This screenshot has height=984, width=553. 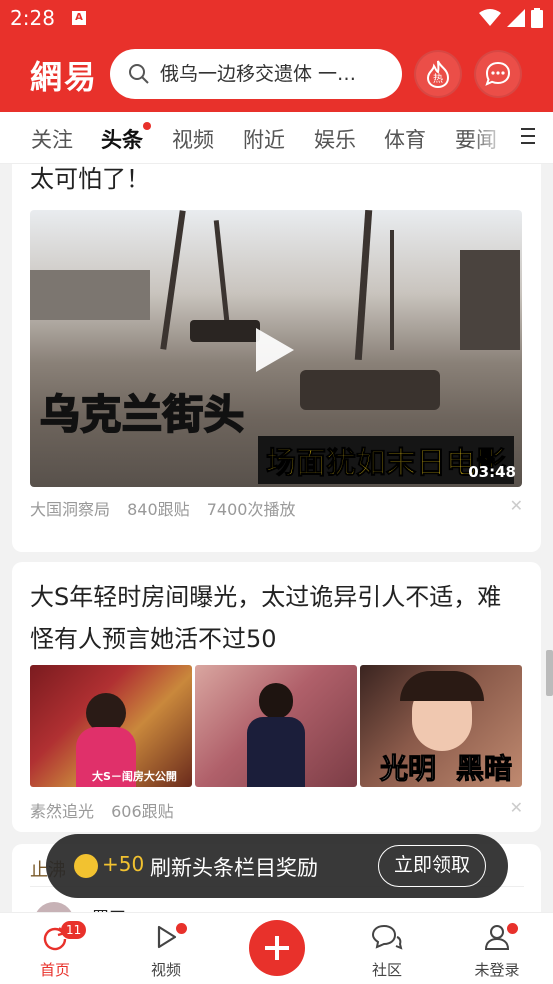 What do you see at coordinates (122, 140) in the screenshot?
I see `tab-headlines-label: 头条` at bounding box center [122, 140].